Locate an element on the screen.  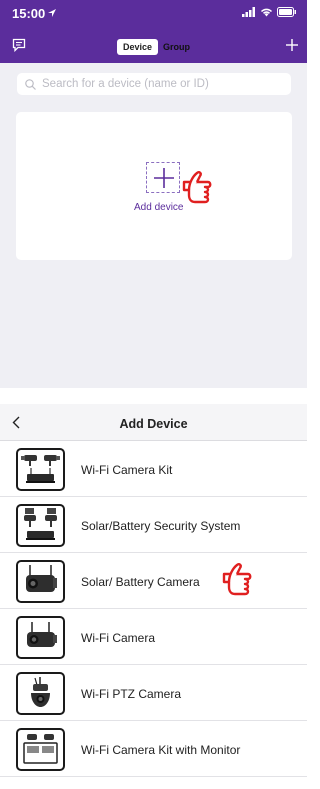
list-item-wifi-camera: Wi-Fi Camera is located at coordinates (153, 637).